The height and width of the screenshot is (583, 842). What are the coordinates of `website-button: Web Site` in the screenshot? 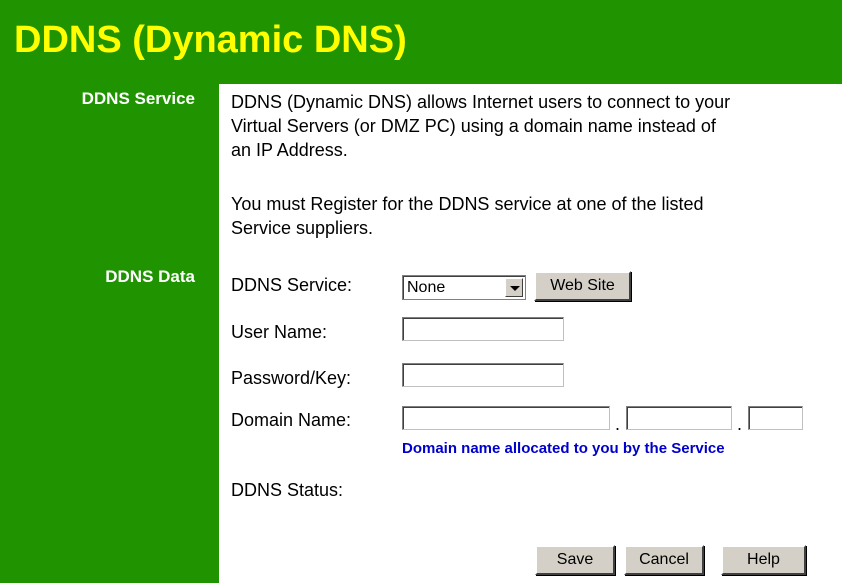 It's located at (582, 286).